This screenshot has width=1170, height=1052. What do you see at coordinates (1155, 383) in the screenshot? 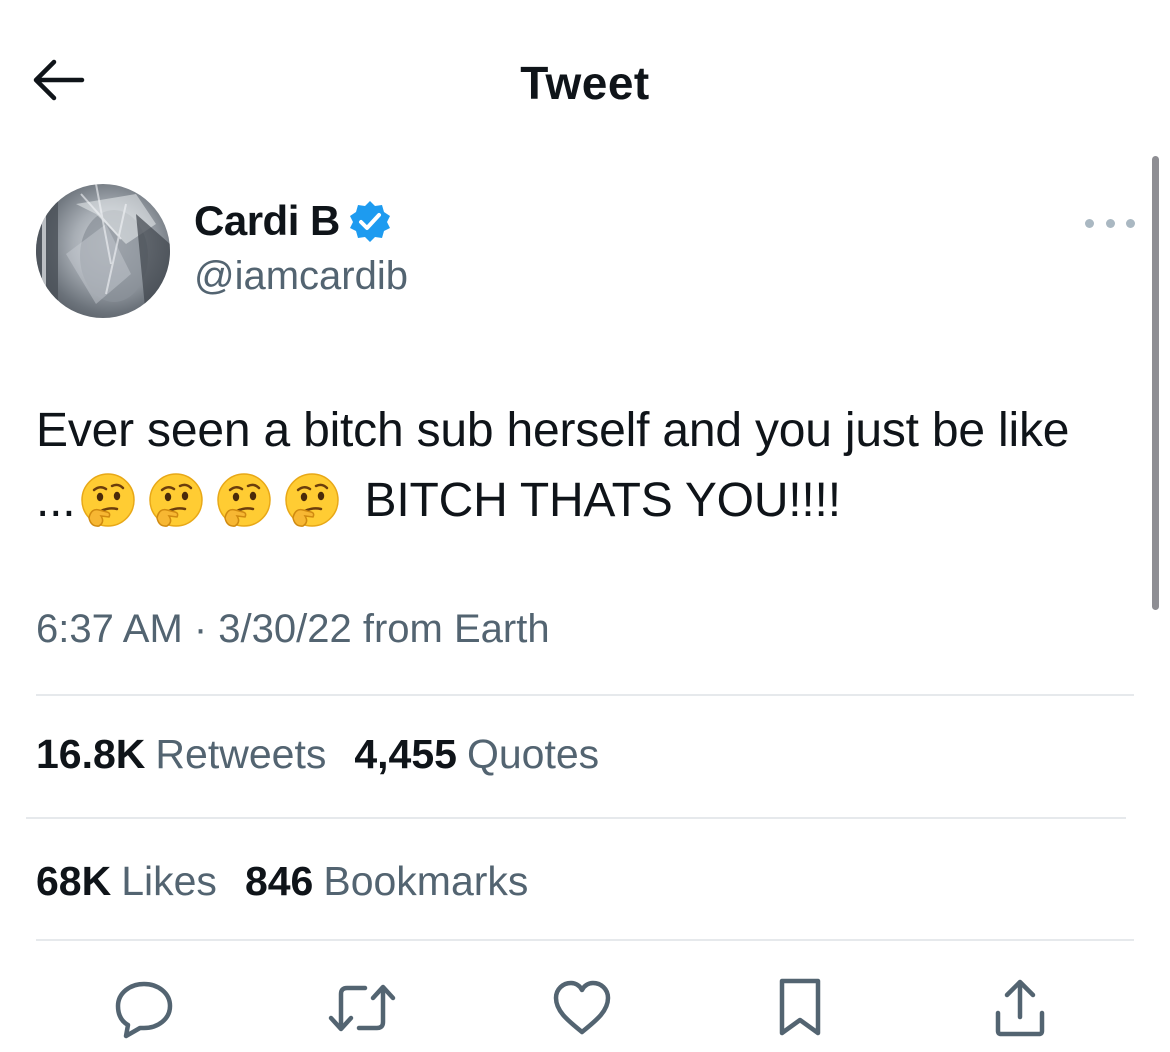
I see `scrollbar` at bounding box center [1155, 383].